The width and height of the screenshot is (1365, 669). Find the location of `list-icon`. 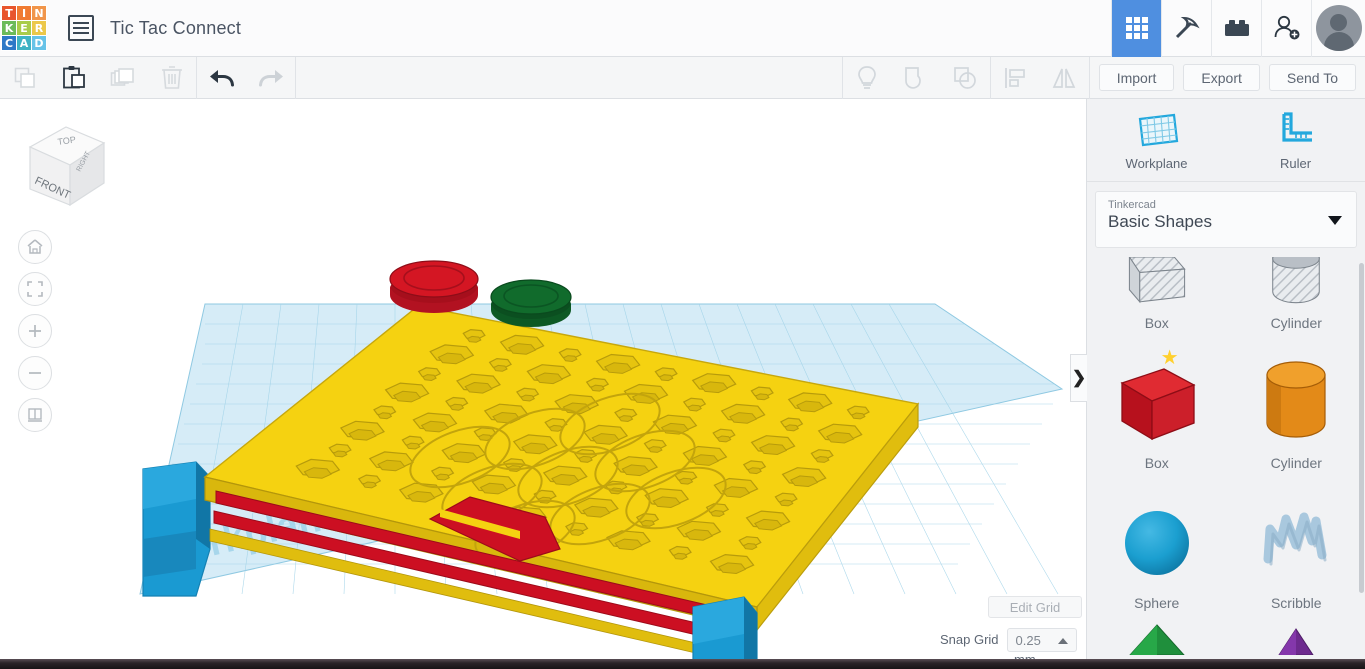

list-icon is located at coordinates (81, 28).